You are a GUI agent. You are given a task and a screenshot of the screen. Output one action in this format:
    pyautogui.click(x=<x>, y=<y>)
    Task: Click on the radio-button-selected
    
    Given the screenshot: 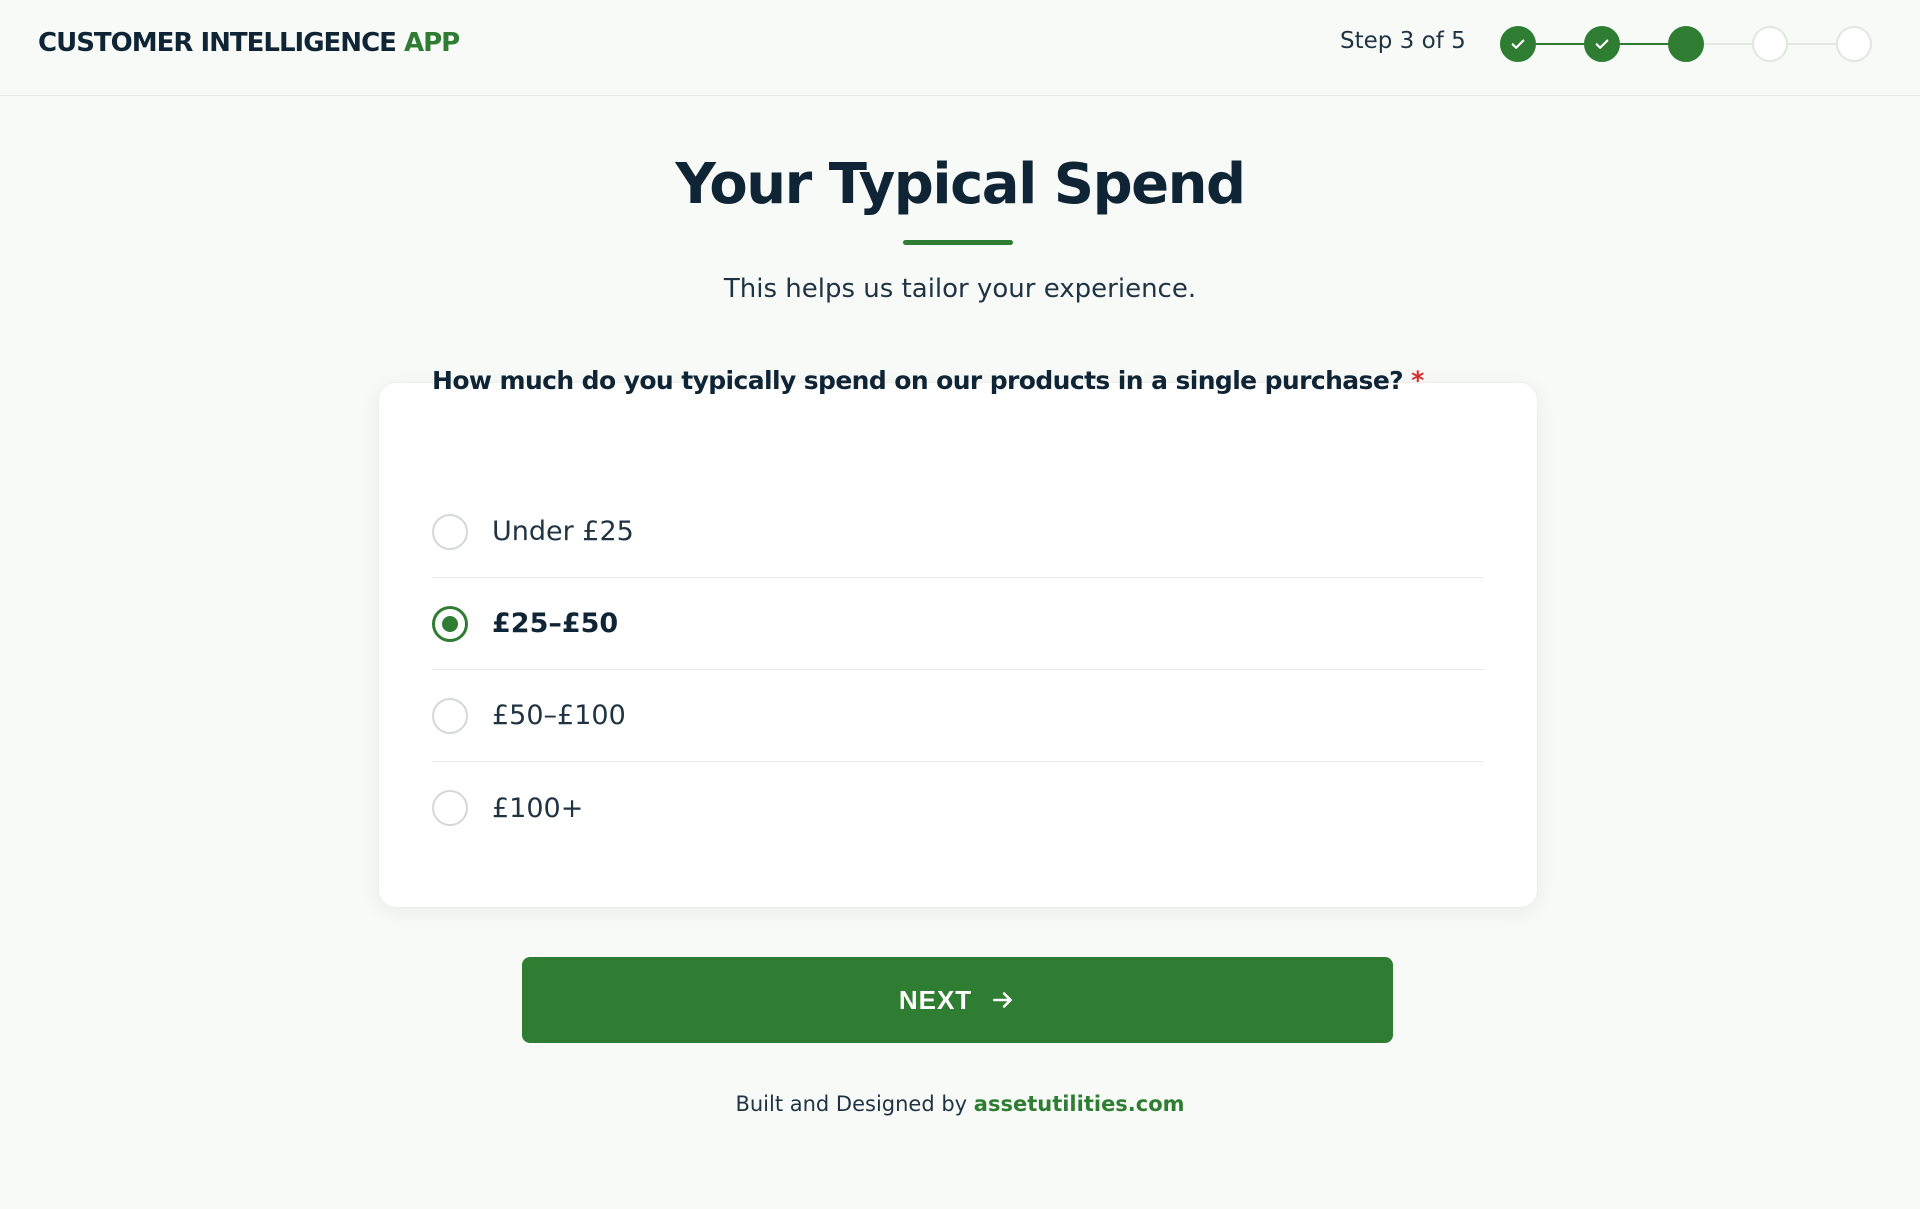 What is the action you would take?
    pyautogui.click(x=450, y=623)
    